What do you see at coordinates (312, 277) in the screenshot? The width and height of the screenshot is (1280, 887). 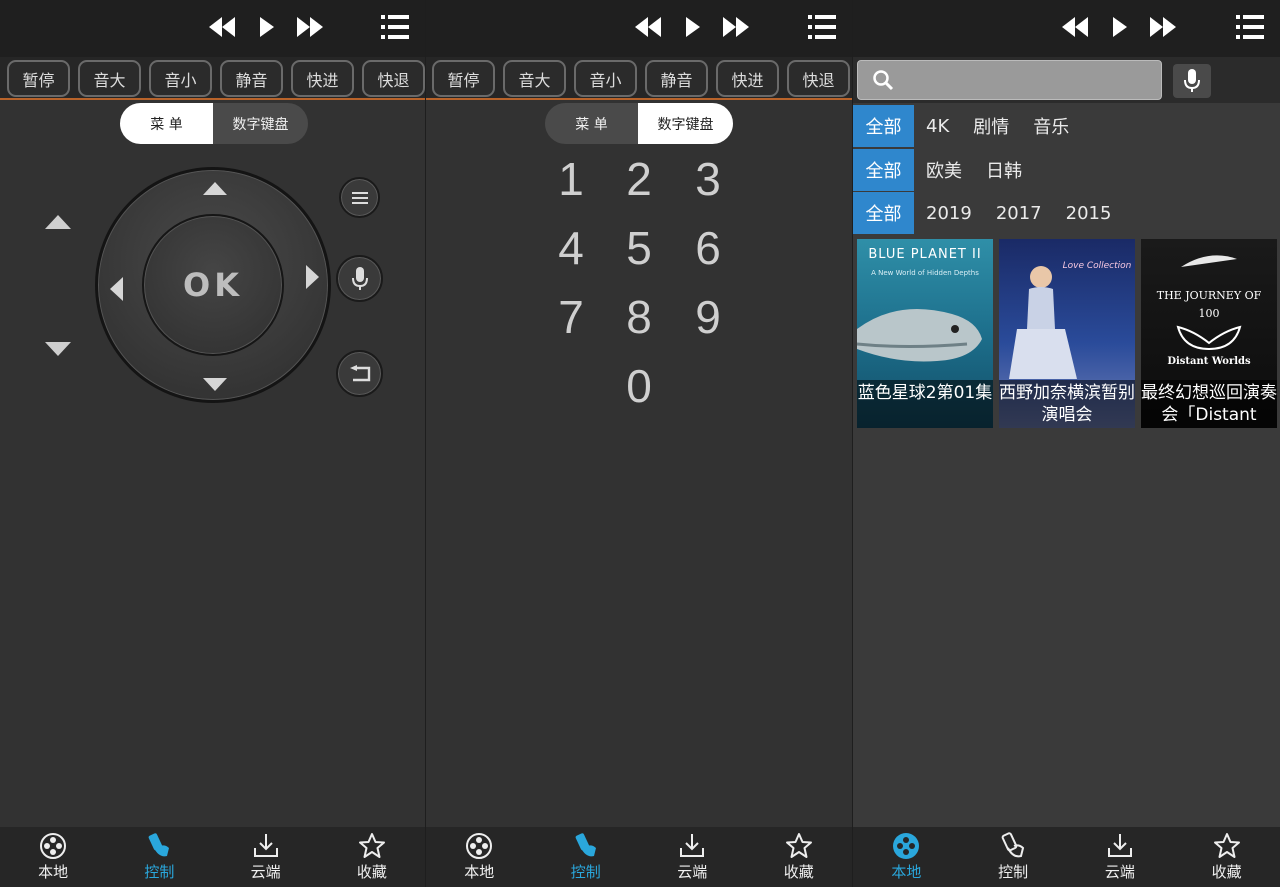 I see `dpad-right-icon` at bounding box center [312, 277].